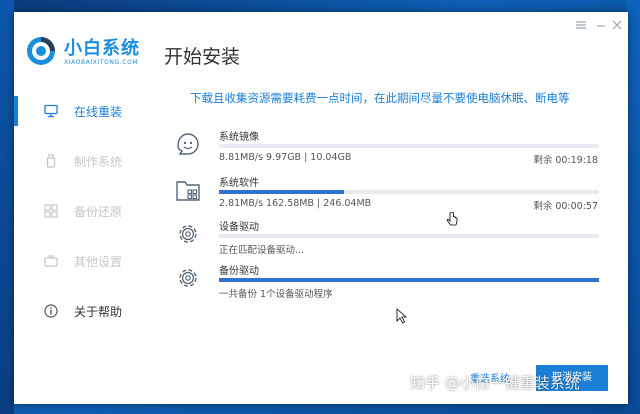  I want to click on sidebar-item-label: 在线重装, so click(98, 112).